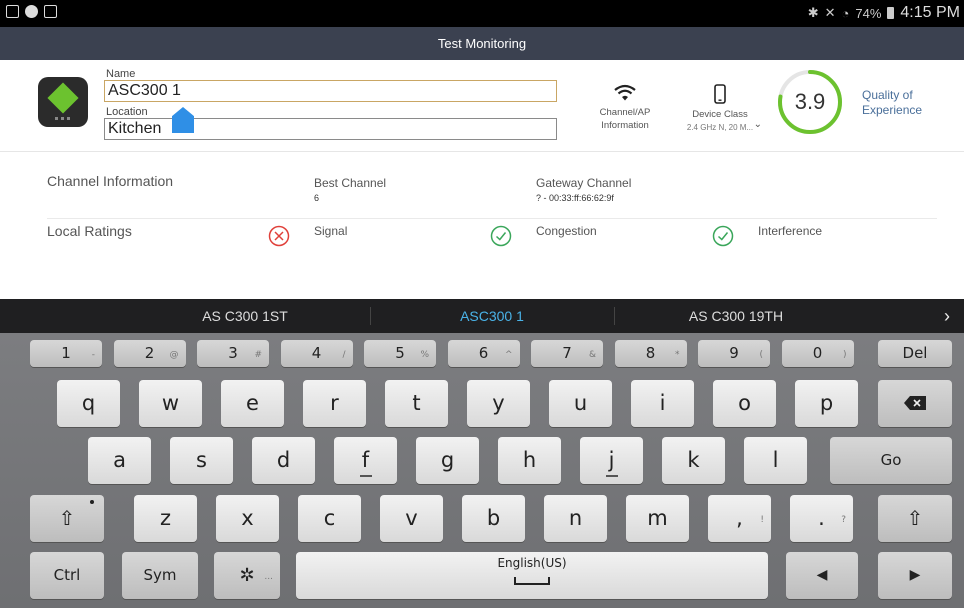 The image size is (964, 608). What do you see at coordinates (736, 316) in the screenshot?
I see `suggestion-3: AS C300 19TH` at bounding box center [736, 316].